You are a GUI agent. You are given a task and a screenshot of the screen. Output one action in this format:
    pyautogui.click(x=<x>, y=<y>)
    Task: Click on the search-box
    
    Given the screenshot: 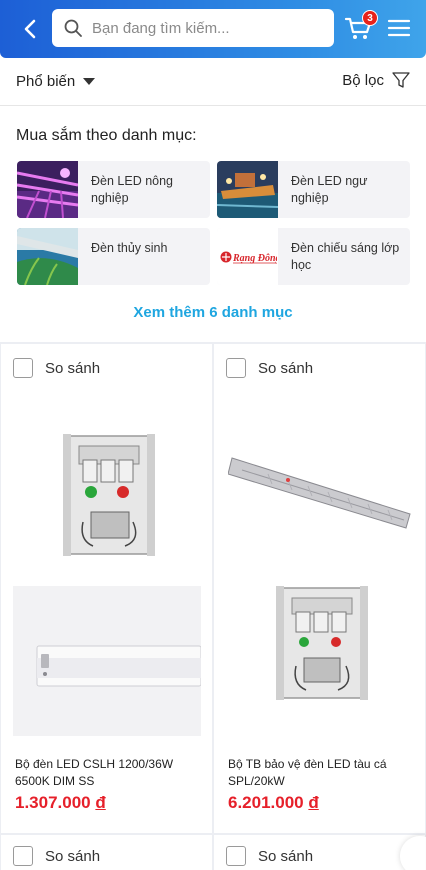 What is the action you would take?
    pyautogui.click(x=193, y=28)
    